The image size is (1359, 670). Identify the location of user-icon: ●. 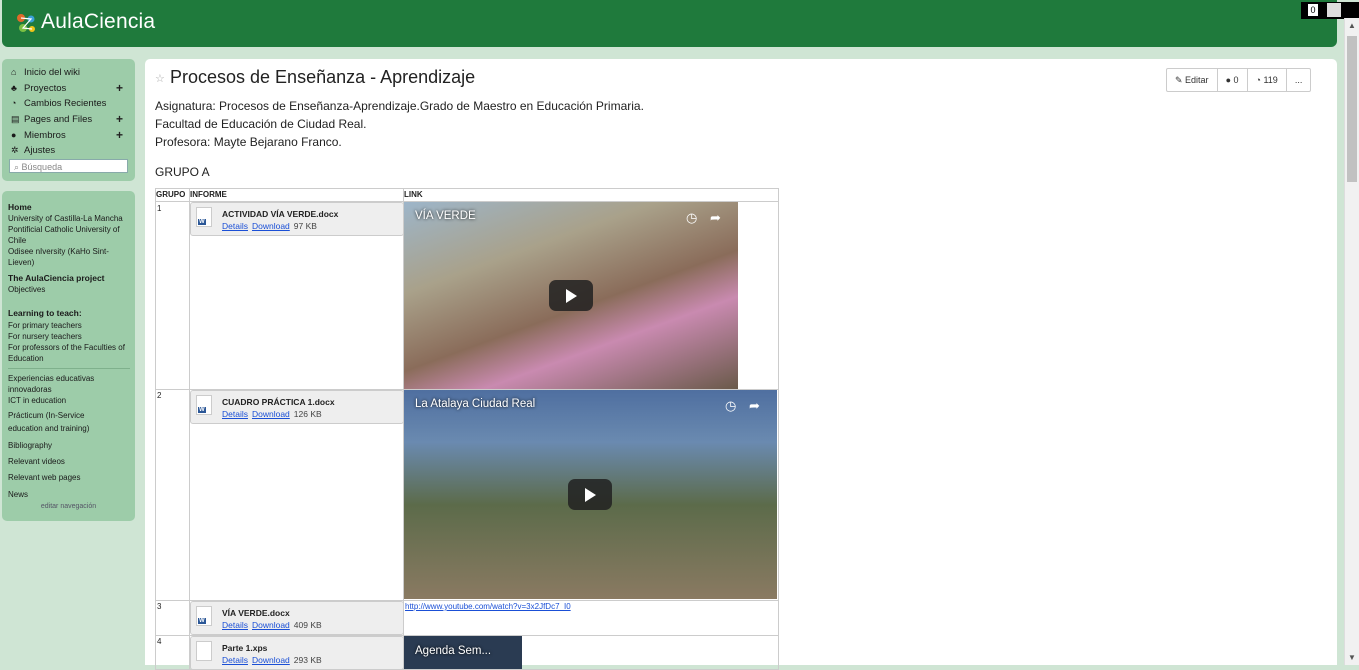
(14, 135).